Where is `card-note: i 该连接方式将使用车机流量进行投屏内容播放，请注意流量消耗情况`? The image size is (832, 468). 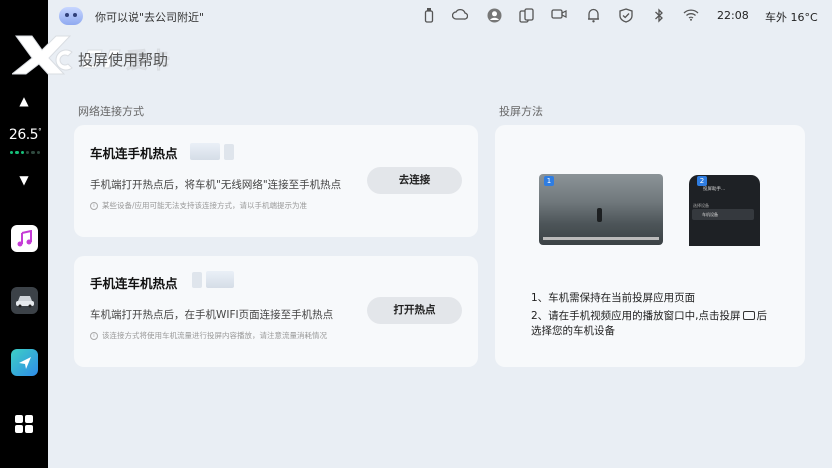
card-note: i 该连接方式将使用车机流量进行投屏内容播放，请注意流量消耗情况 is located at coordinates (208, 335).